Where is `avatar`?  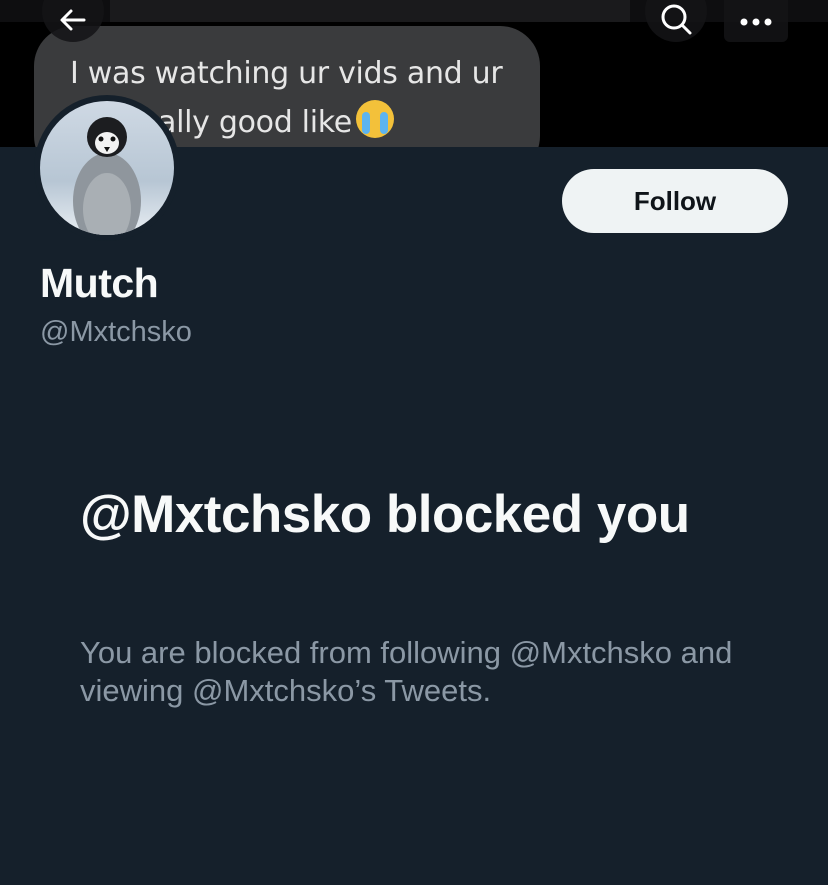 avatar is located at coordinates (107, 168).